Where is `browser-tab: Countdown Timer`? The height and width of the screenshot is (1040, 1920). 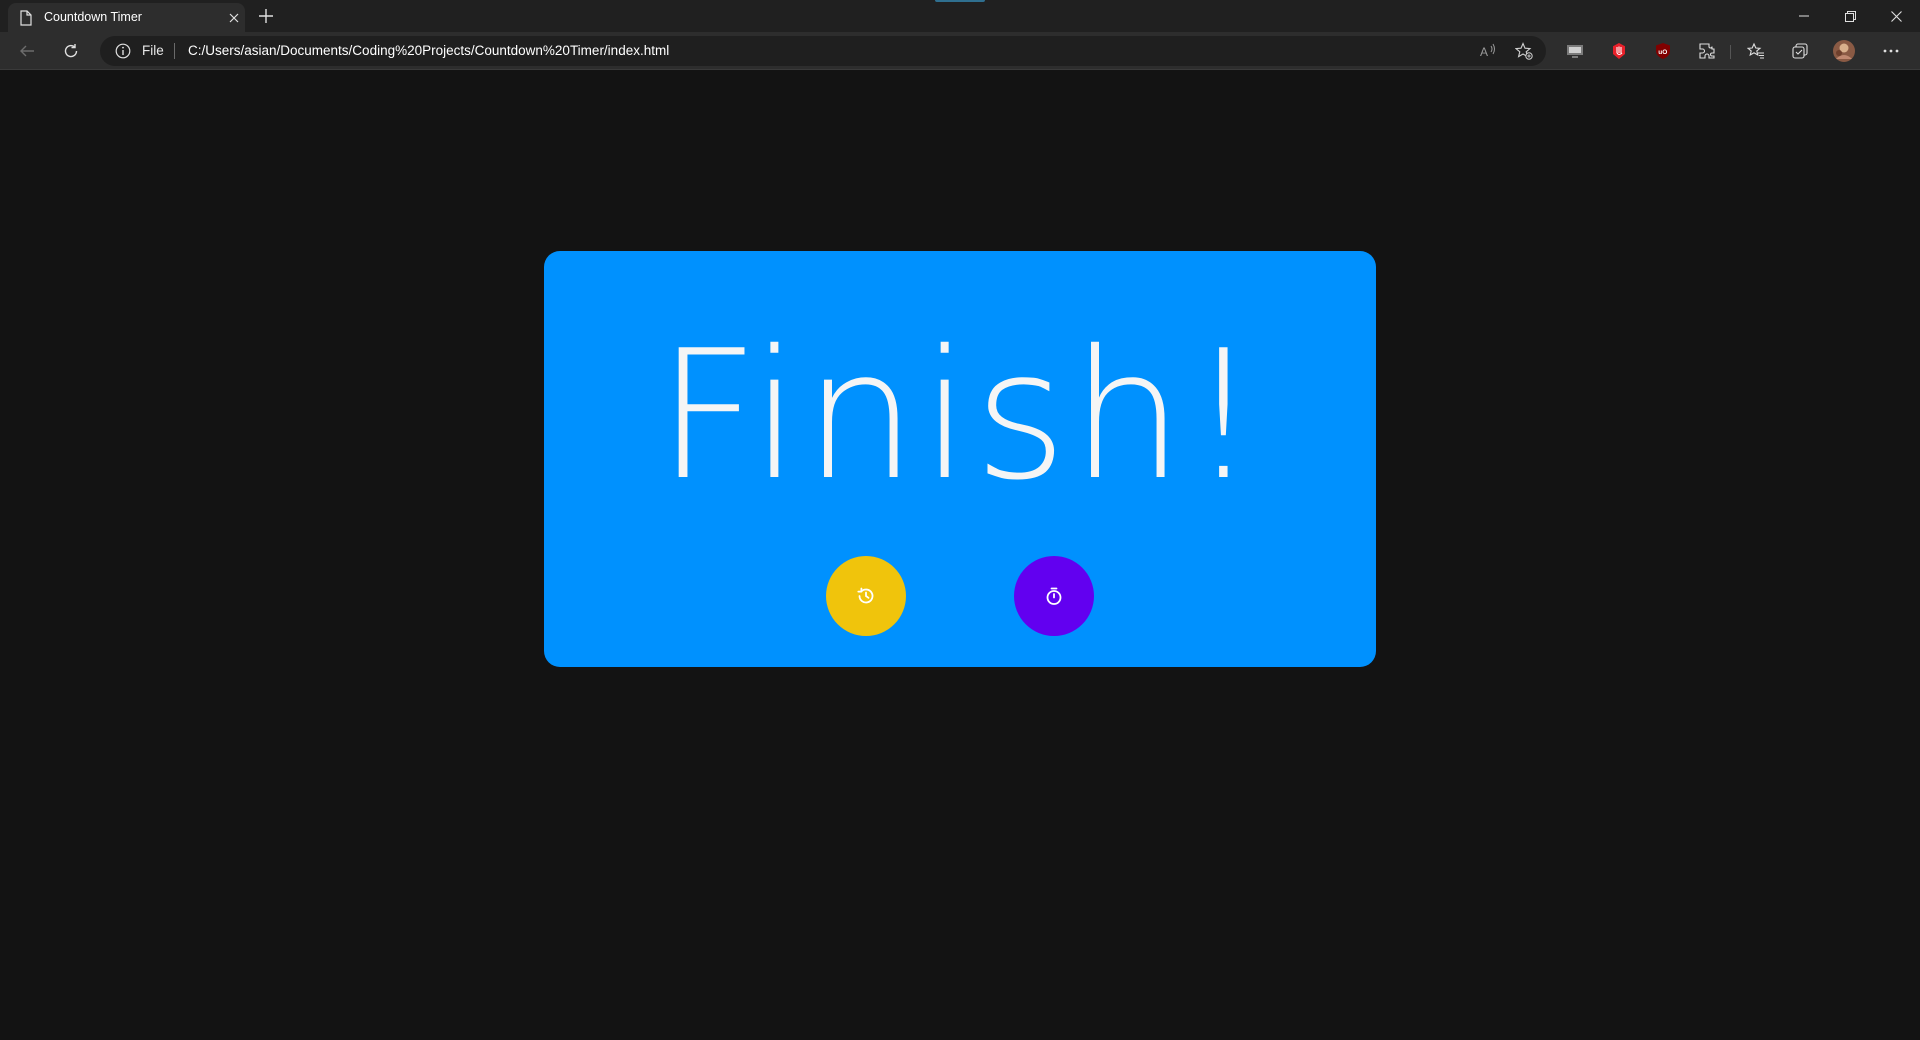
browser-tab: Countdown Timer is located at coordinates (126, 17).